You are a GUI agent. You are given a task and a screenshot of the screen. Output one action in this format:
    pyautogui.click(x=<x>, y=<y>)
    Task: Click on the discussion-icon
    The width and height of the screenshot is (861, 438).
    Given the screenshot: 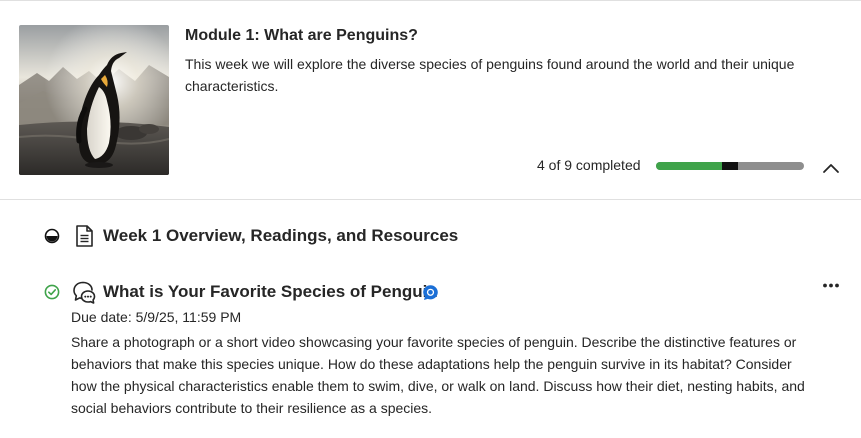 What is the action you would take?
    pyautogui.click(x=84, y=292)
    